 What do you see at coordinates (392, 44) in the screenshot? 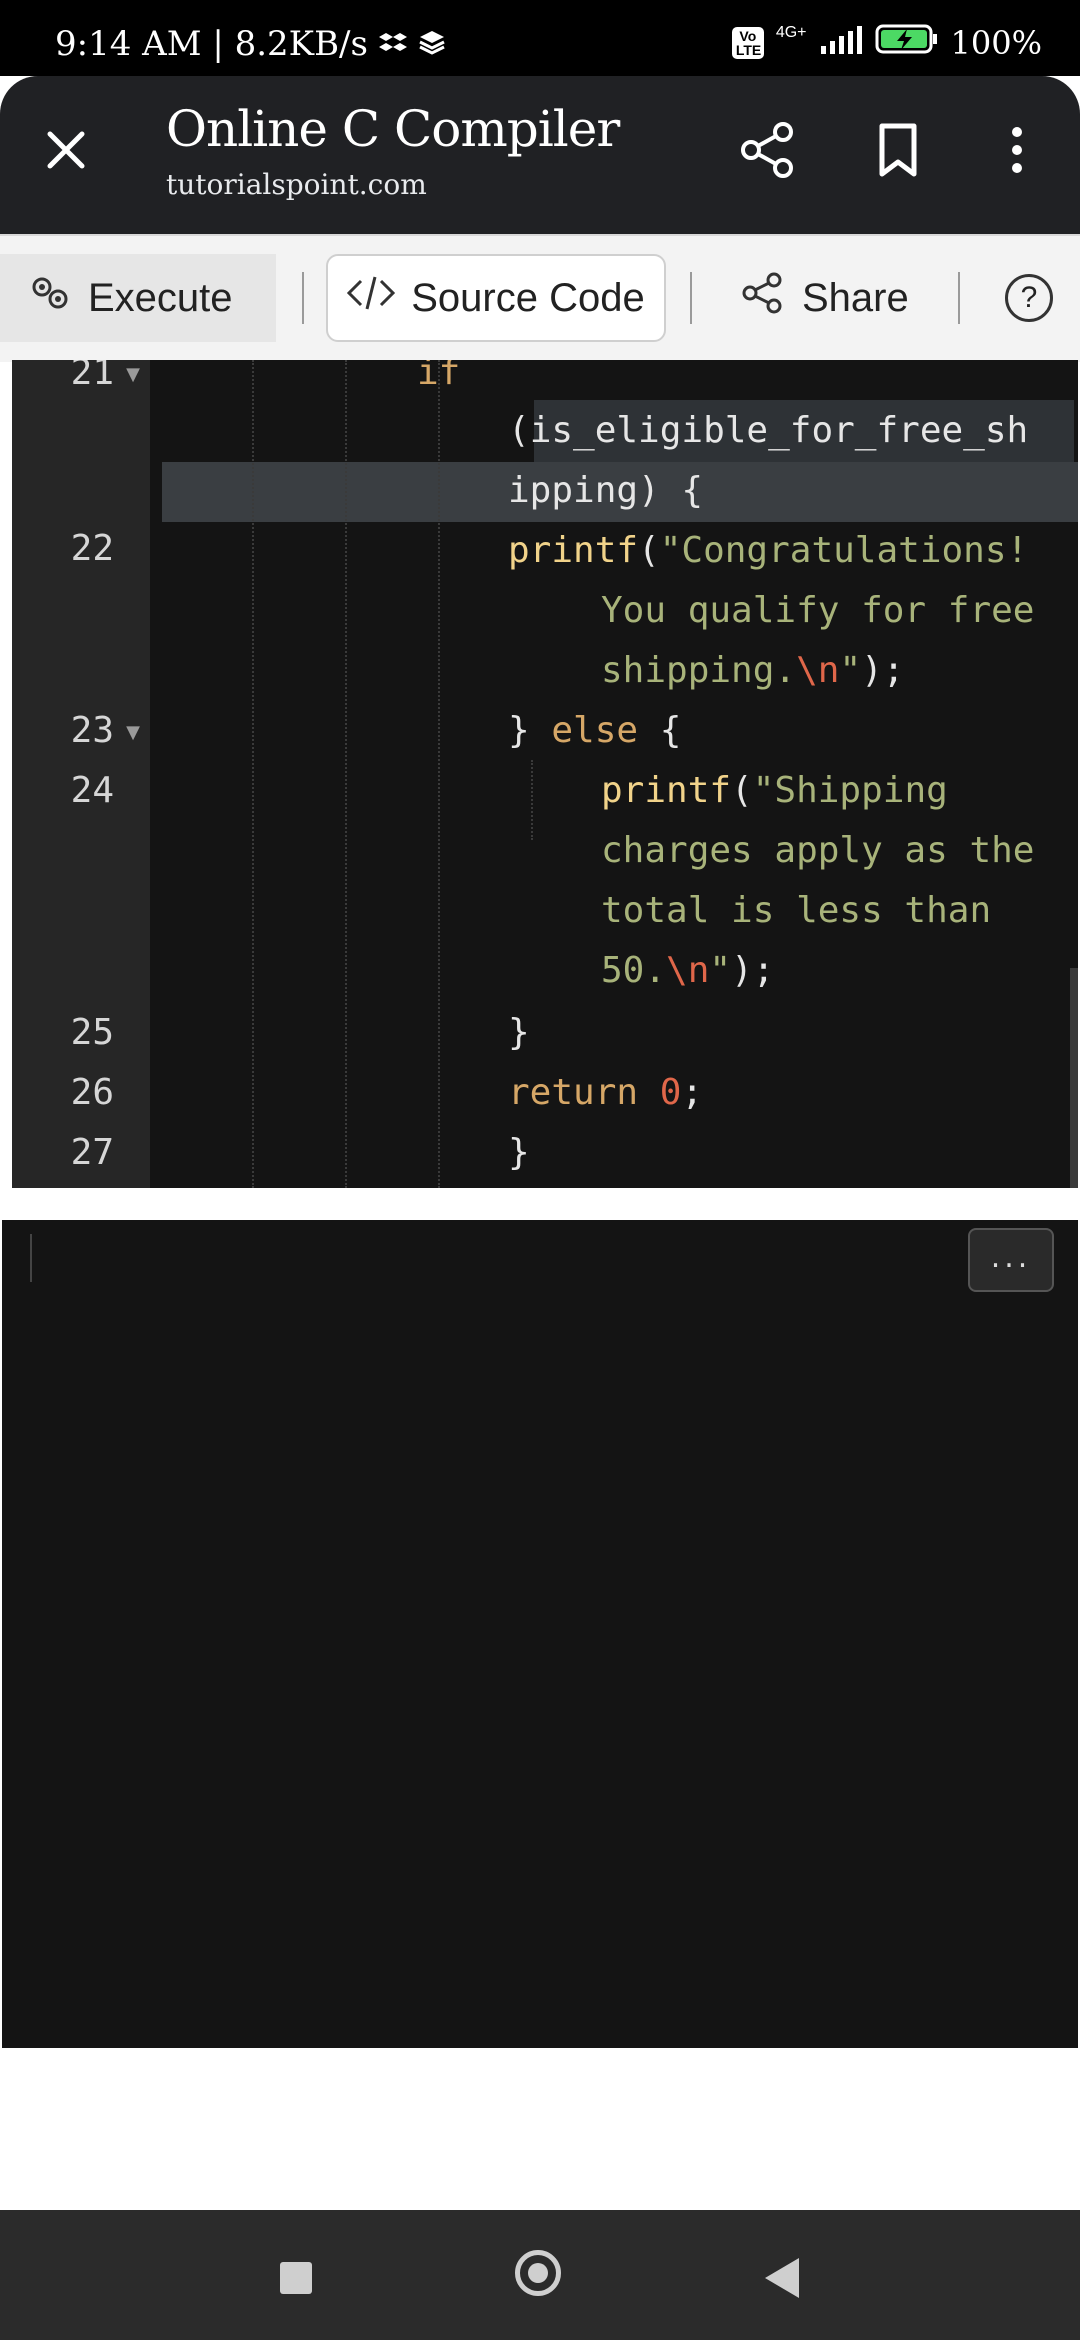
I see `dropbox-icon` at bounding box center [392, 44].